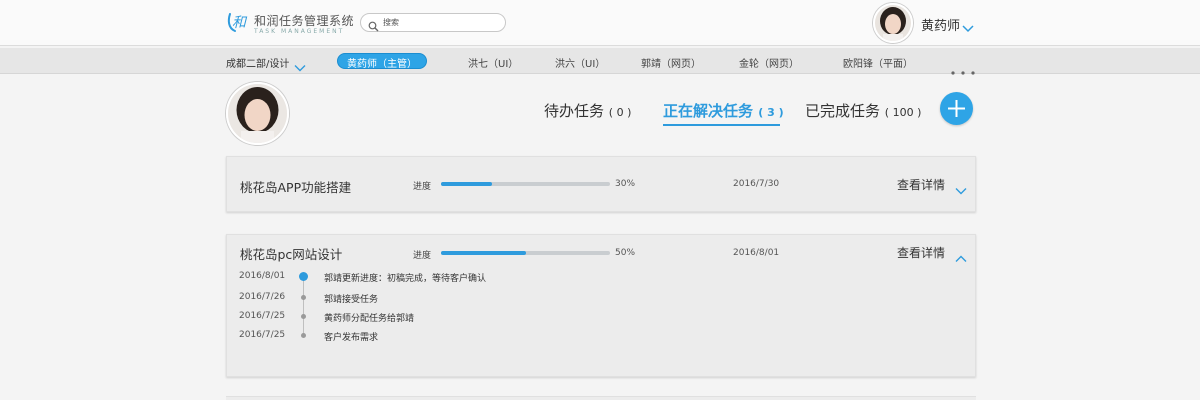 This screenshot has width=1200, height=400. I want to click on task-card: 桃花岛APP功能搭建 进度 30% 2016/7/30 查看详情, so click(601, 184).